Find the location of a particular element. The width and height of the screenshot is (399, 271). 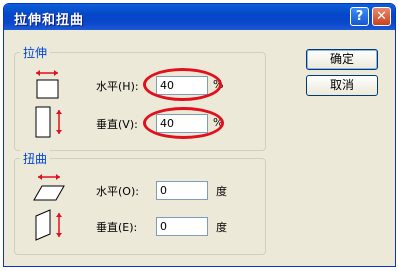

stretch-horizontal-label: 水平(H): is located at coordinates (117, 86).